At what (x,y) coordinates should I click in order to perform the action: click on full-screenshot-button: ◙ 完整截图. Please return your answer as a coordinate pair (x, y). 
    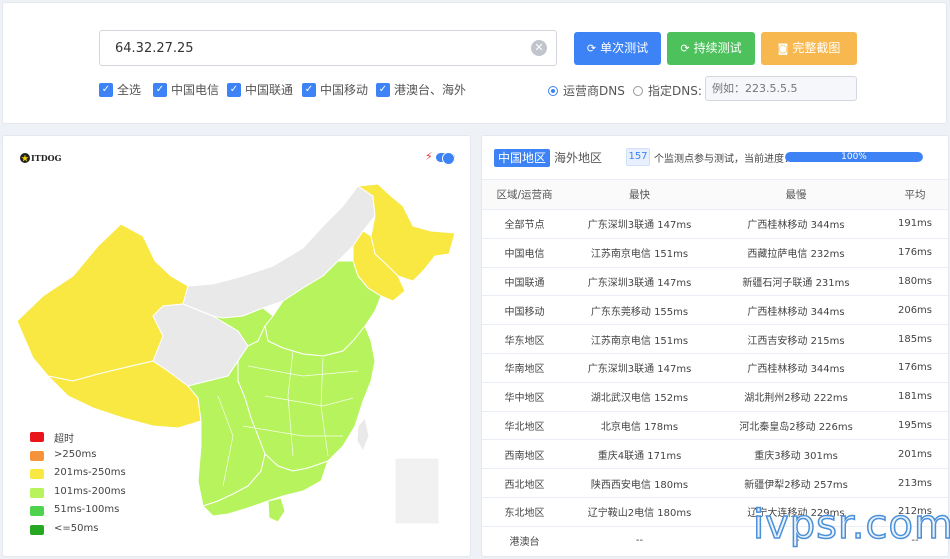
    Looking at the image, I should click on (809, 48).